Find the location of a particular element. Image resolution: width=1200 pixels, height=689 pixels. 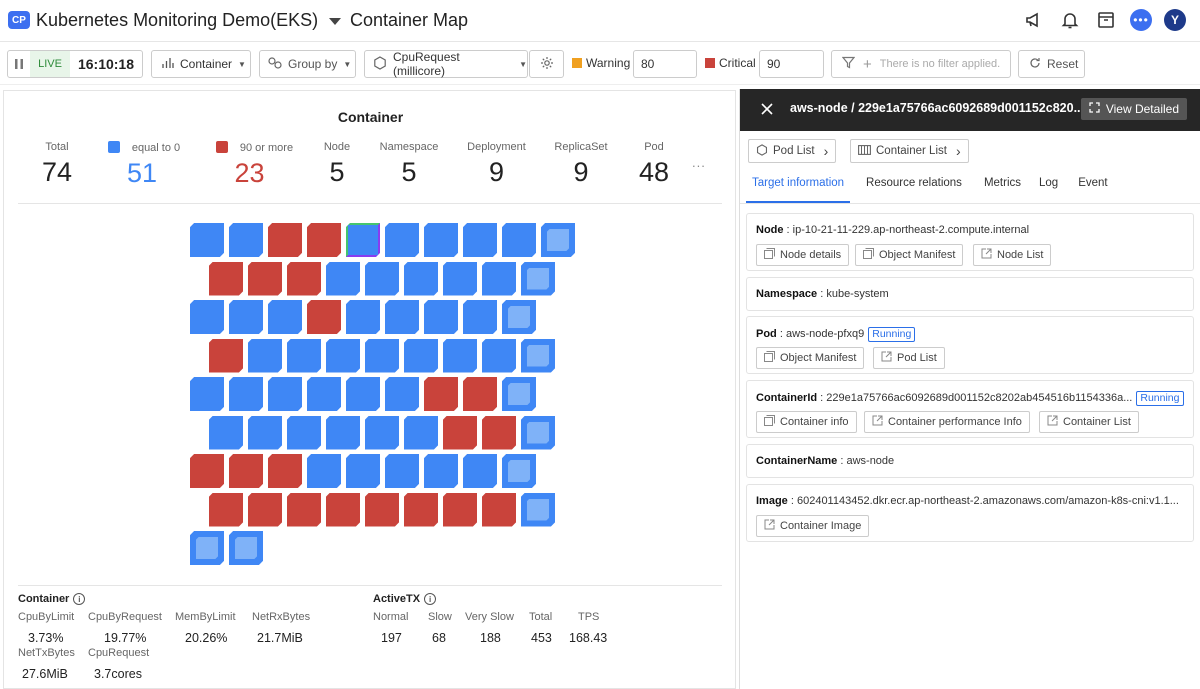

container-list-button: Container List › is located at coordinates (909, 151).